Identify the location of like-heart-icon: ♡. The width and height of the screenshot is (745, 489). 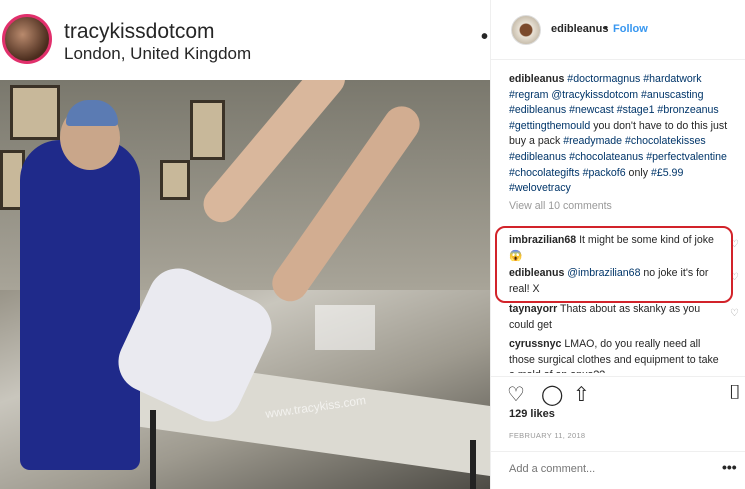
(516, 394).